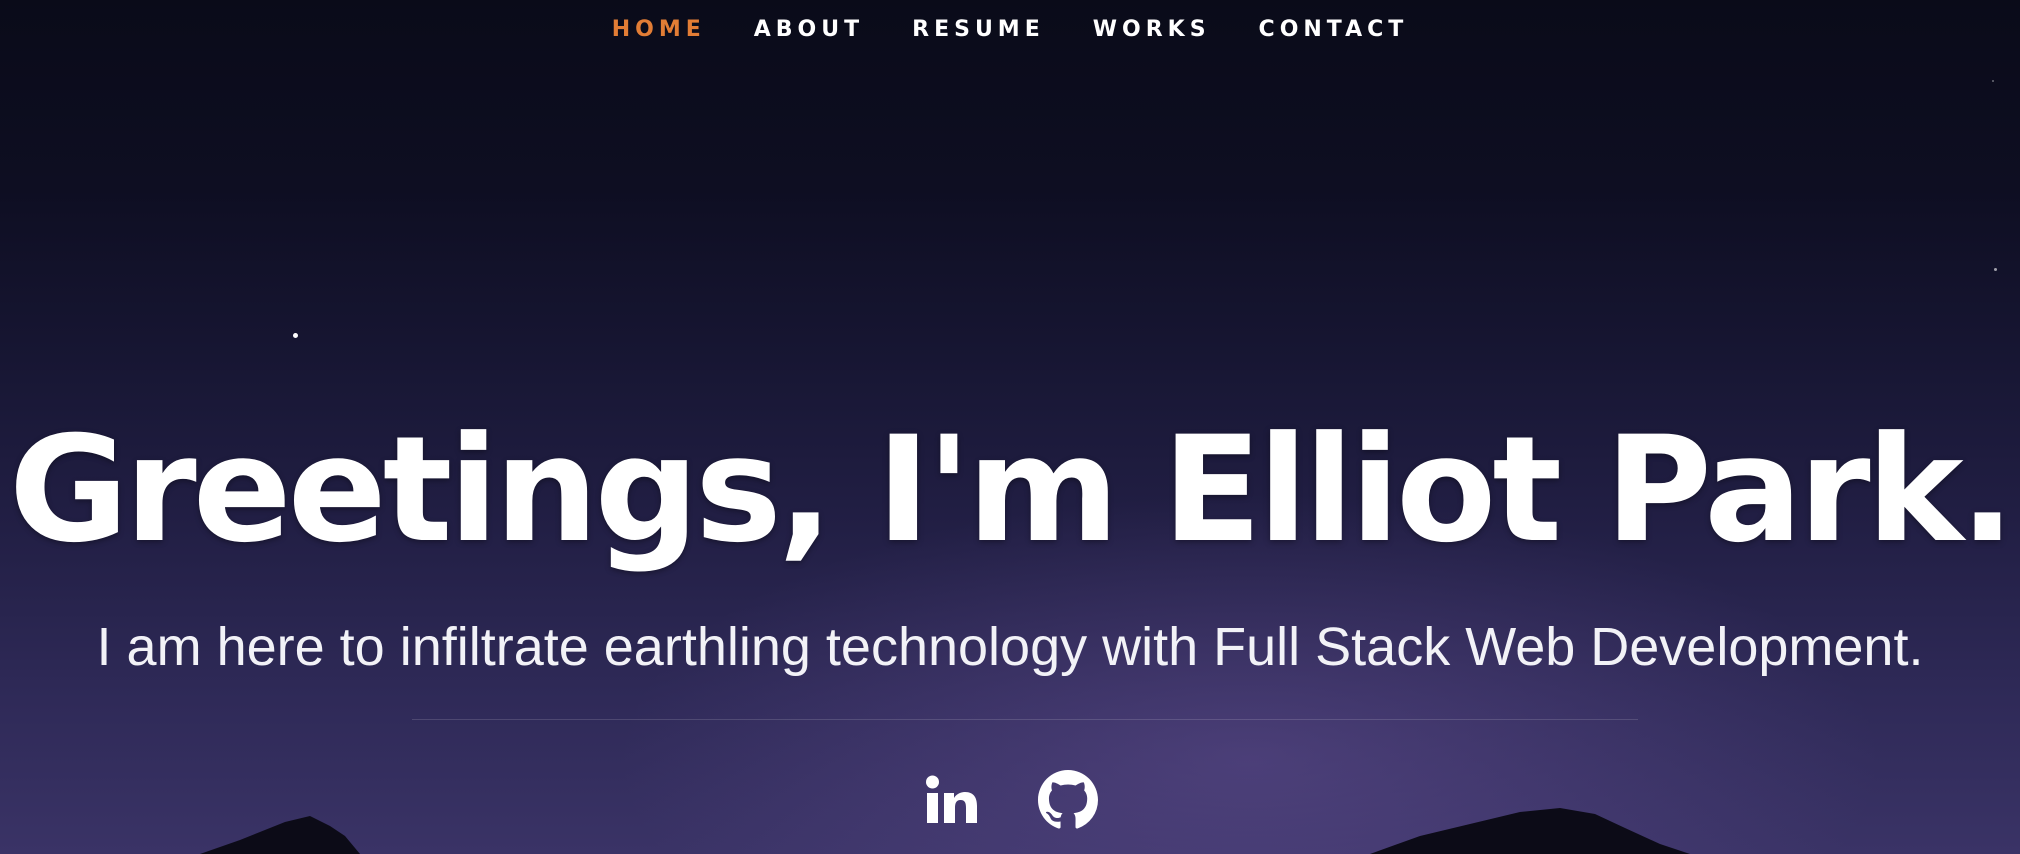 Image resolution: width=2020 pixels, height=854 pixels. I want to click on divider, so click(1025, 719).